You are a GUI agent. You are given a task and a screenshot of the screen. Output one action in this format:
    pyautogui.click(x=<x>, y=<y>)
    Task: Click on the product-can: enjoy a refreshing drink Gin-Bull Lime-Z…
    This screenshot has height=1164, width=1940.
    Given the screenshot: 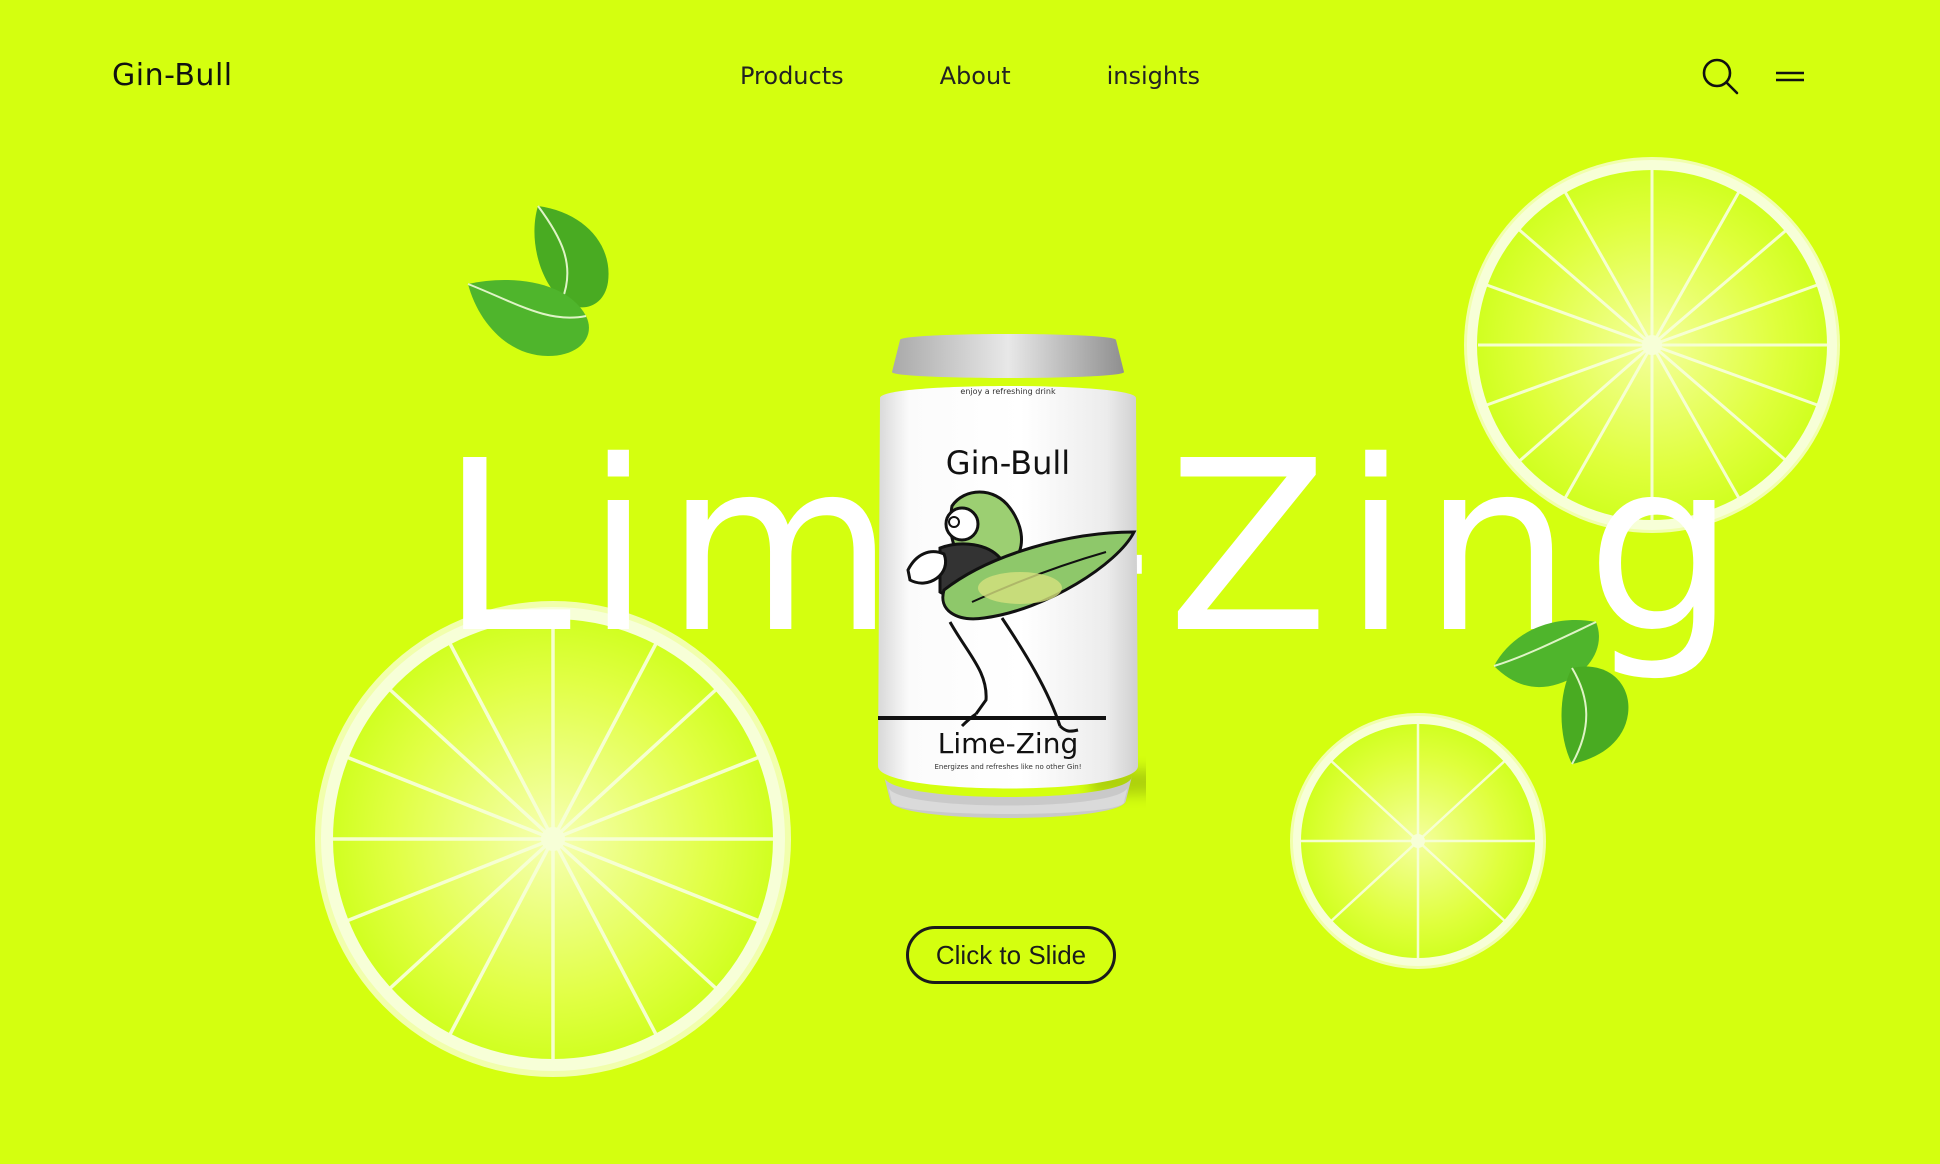 What is the action you would take?
    pyautogui.click(x=1085, y=575)
    